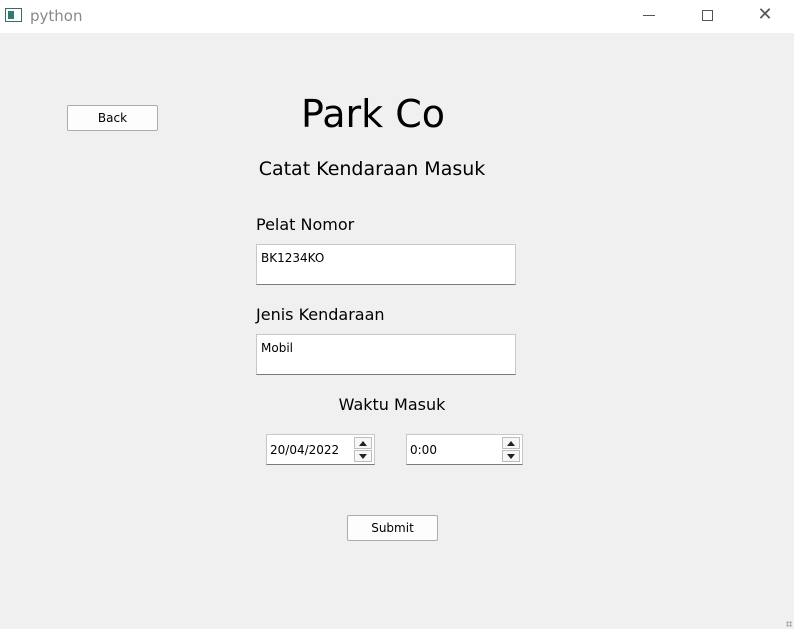  I want to click on vehicle-type-label: Jenis Kendaraan, so click(320, 314).